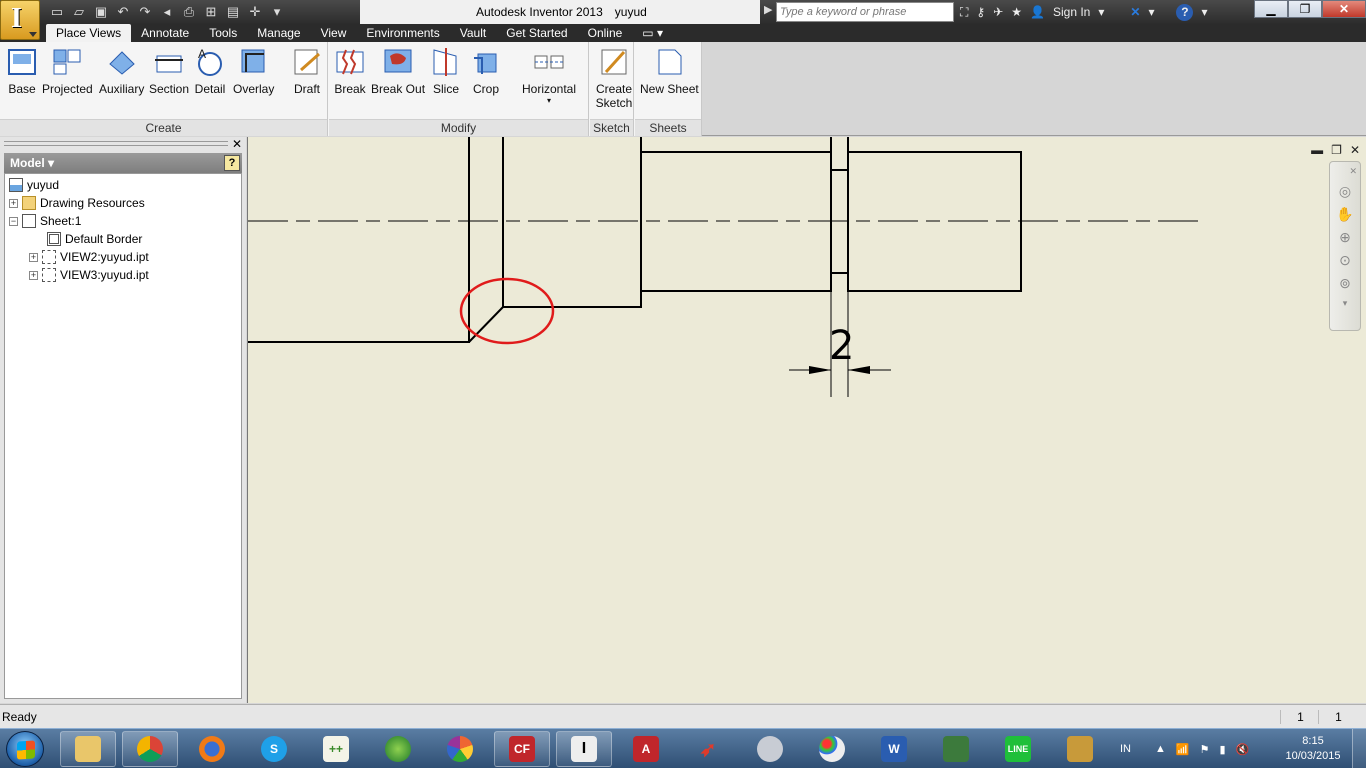 Image resolution: width=1366 pixels, height=768 pixels. I want to click on user-icon: 👤, so click(1037, 12).